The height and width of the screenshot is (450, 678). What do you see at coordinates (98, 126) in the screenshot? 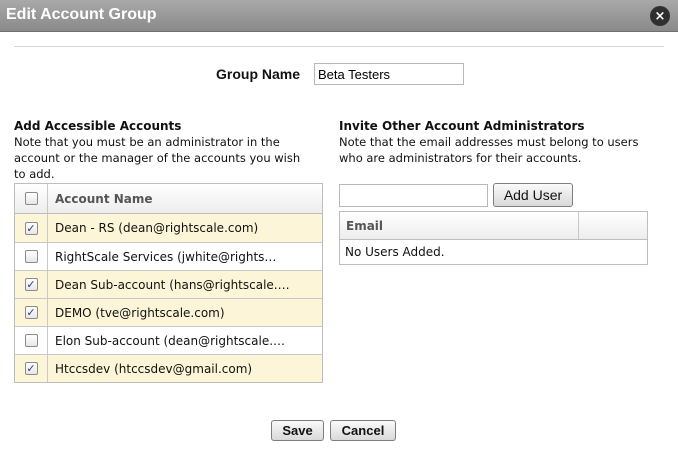
I see `accounts-section-title: Add Accessible Accounts` at bounding box center [98, 126].